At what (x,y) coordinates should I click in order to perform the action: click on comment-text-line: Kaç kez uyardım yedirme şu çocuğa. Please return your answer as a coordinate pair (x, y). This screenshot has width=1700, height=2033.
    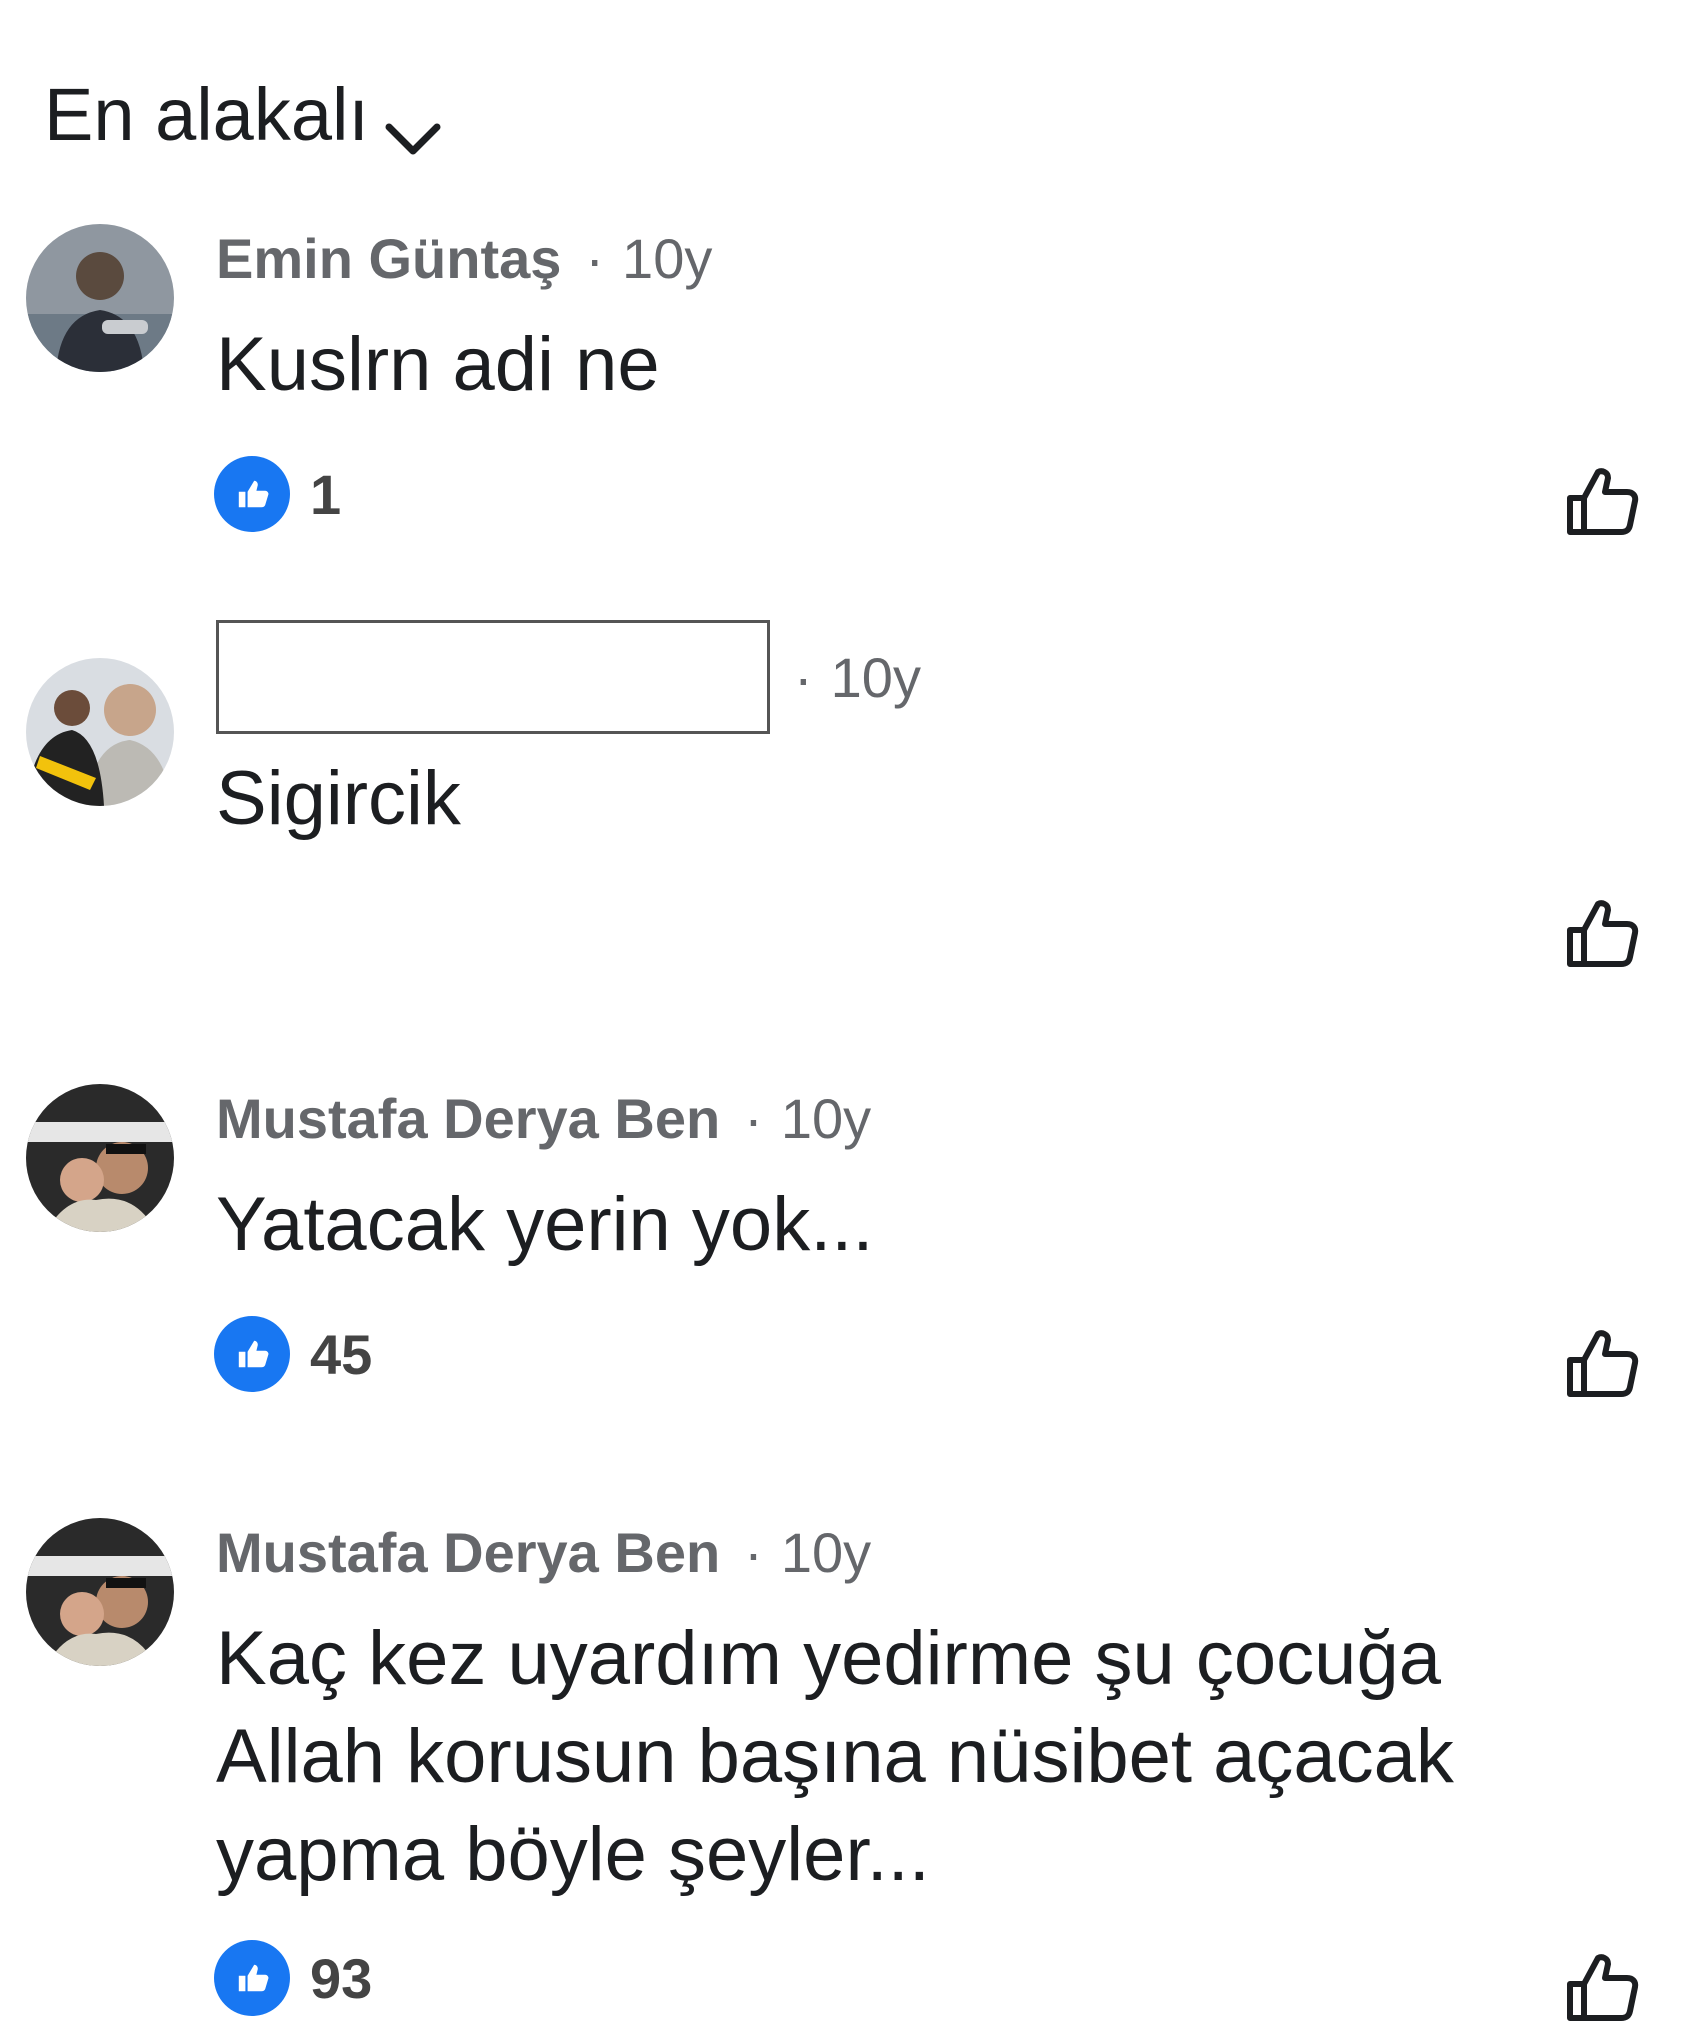
    Looking at the image, I should click on (828, 1658).